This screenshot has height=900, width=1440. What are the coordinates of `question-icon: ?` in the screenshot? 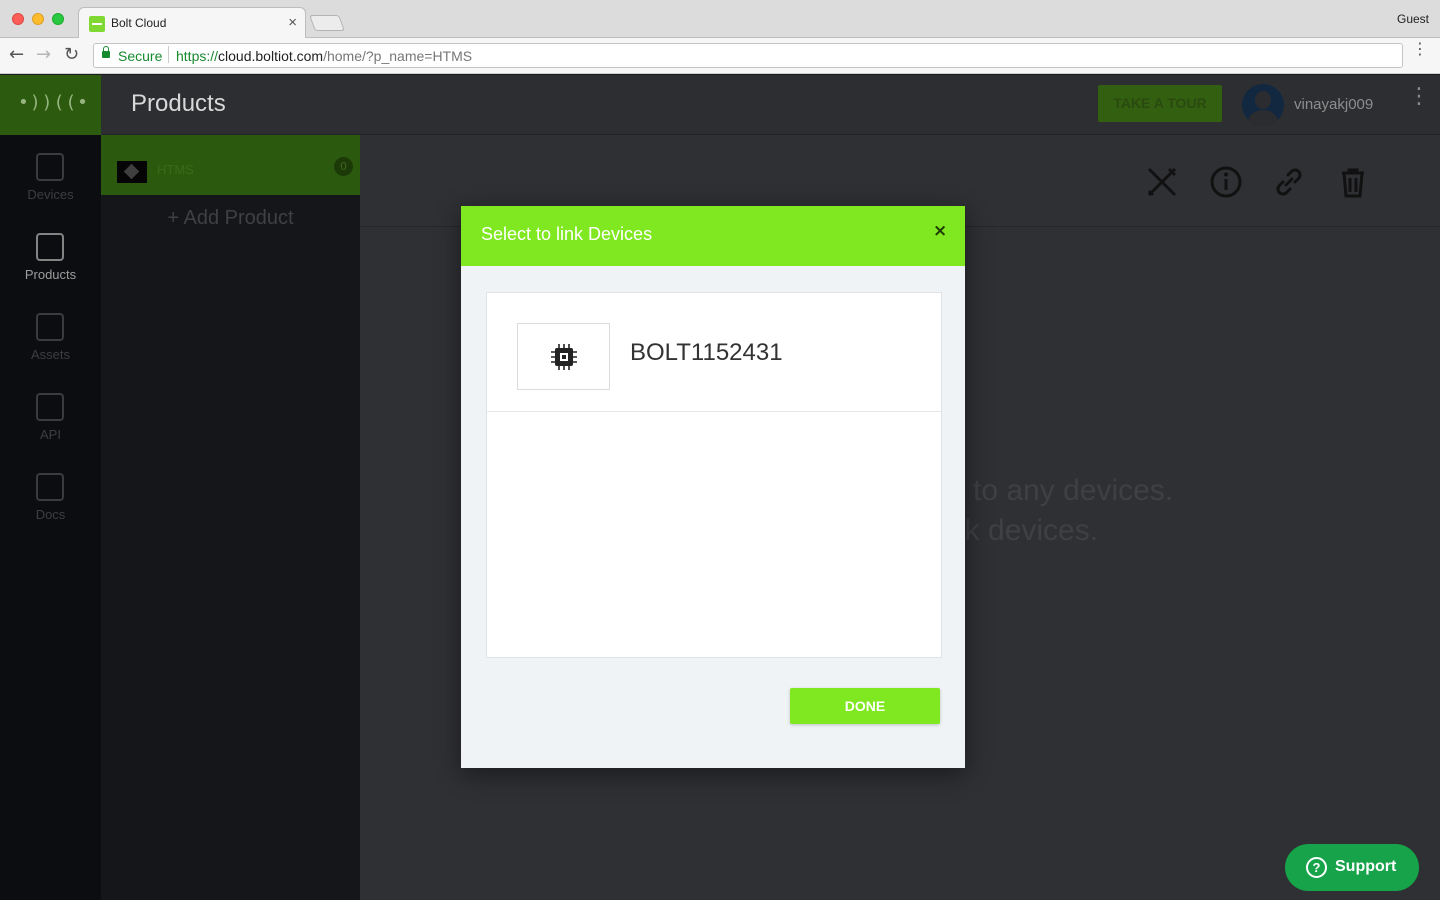 It's located at (1316, 867).